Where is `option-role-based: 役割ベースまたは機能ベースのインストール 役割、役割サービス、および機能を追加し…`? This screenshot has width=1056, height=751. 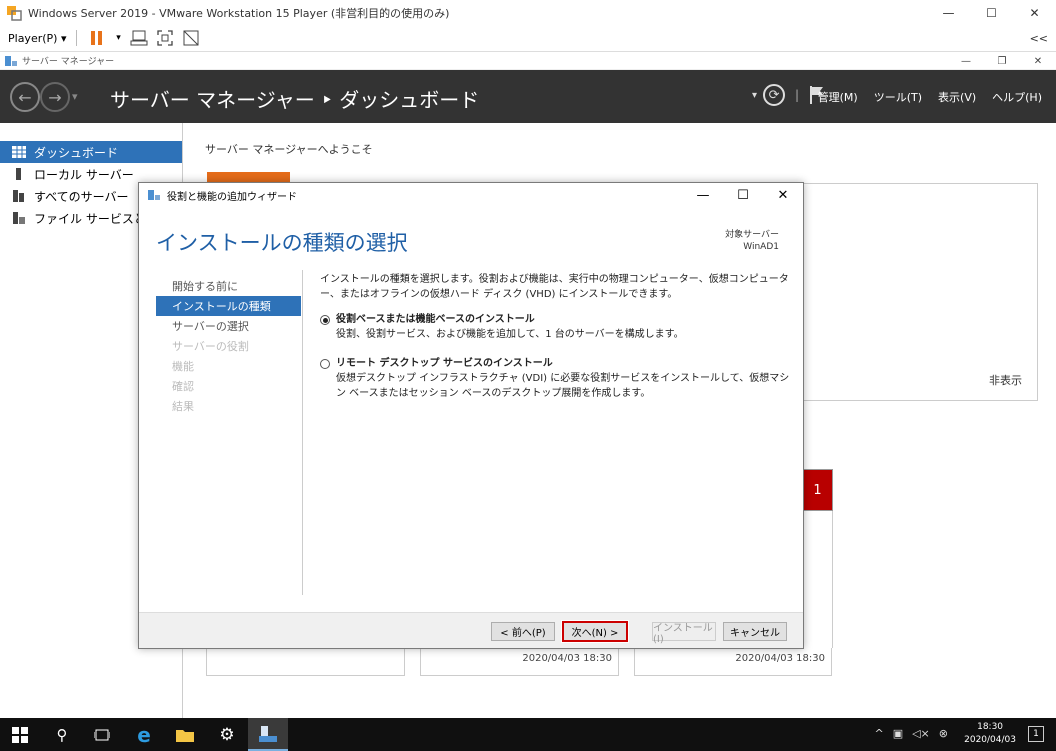
option-role-based: 役割ベースまたは機能ベースのインストール 役割、役割サービス、および機能を追加し… is located at coordinates (555, 327).